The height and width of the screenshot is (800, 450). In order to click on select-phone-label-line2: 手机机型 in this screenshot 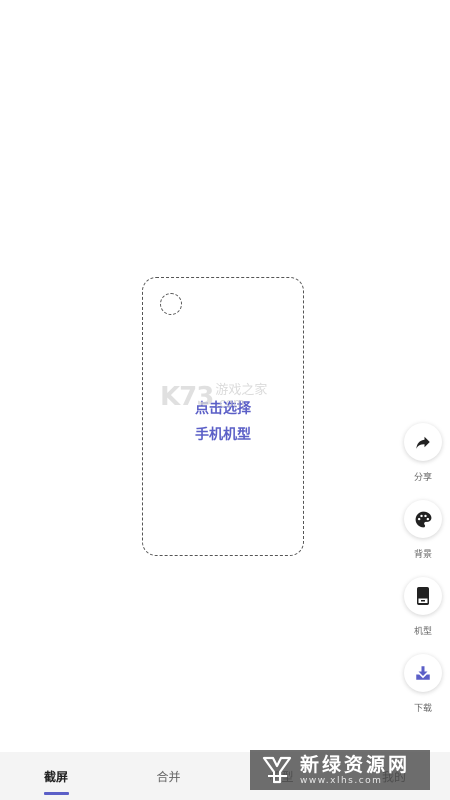, I will do `click(223, 435)`.